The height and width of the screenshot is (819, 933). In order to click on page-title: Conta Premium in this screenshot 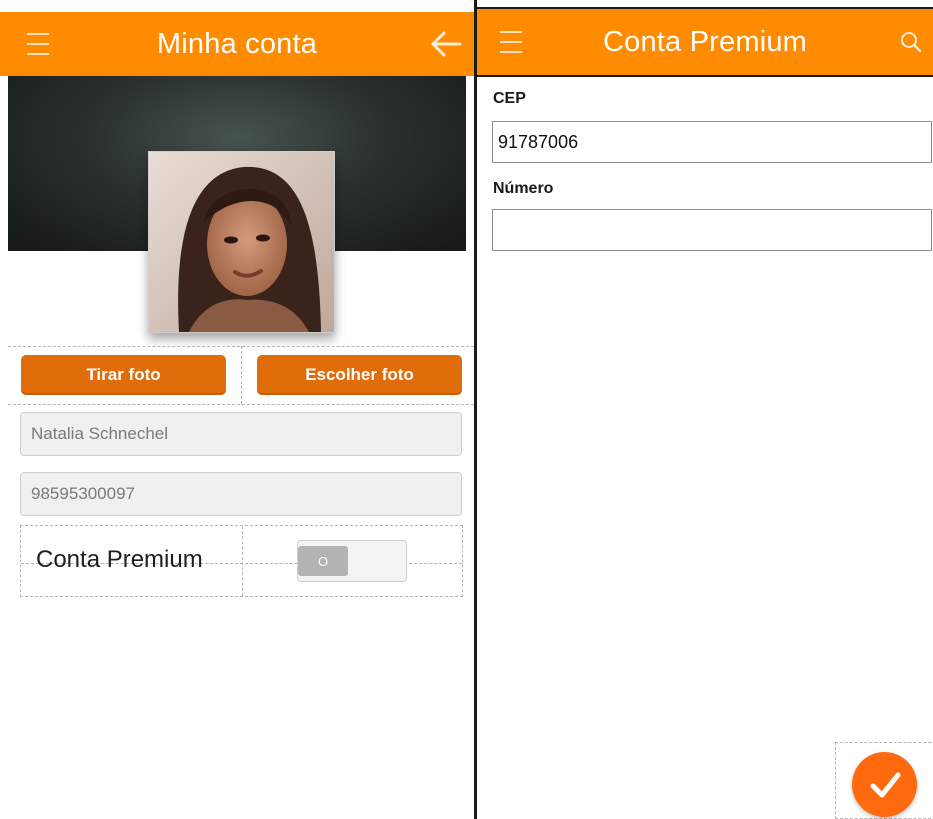, I will do `click(705, 41)`.